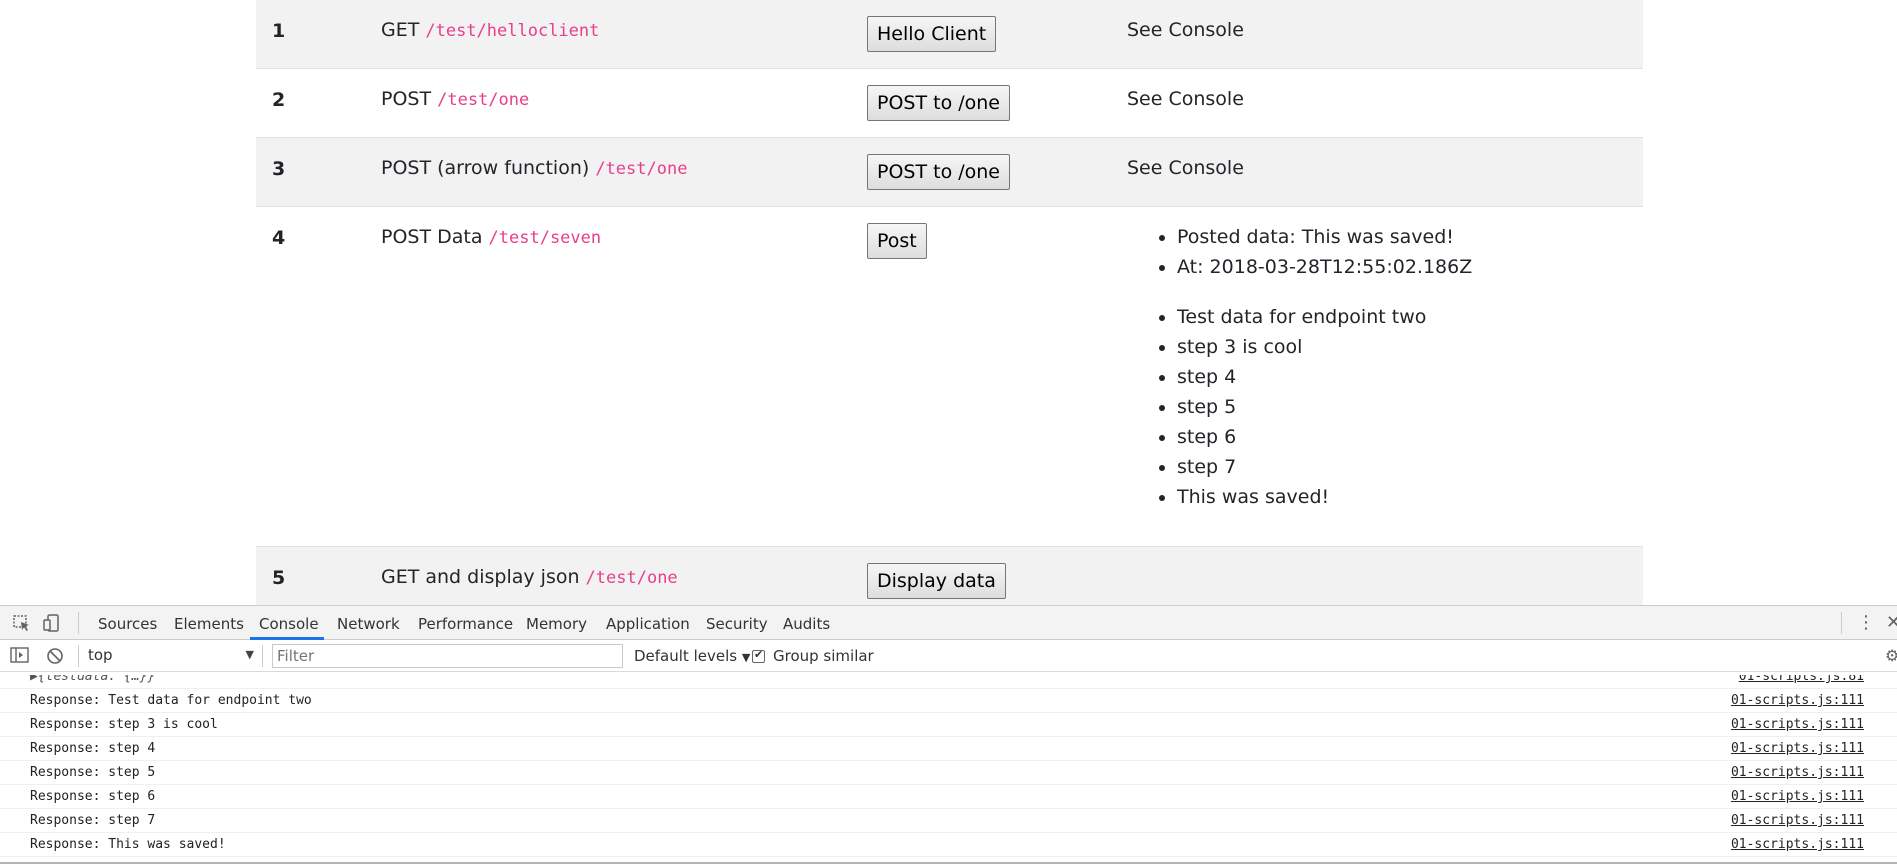 The height and width of the screenshot is (864, 1897). What do you see at coordinates (1324, 377) in the screenshot?
I see `list-item: step 4` at bounding box center [1324, 377].